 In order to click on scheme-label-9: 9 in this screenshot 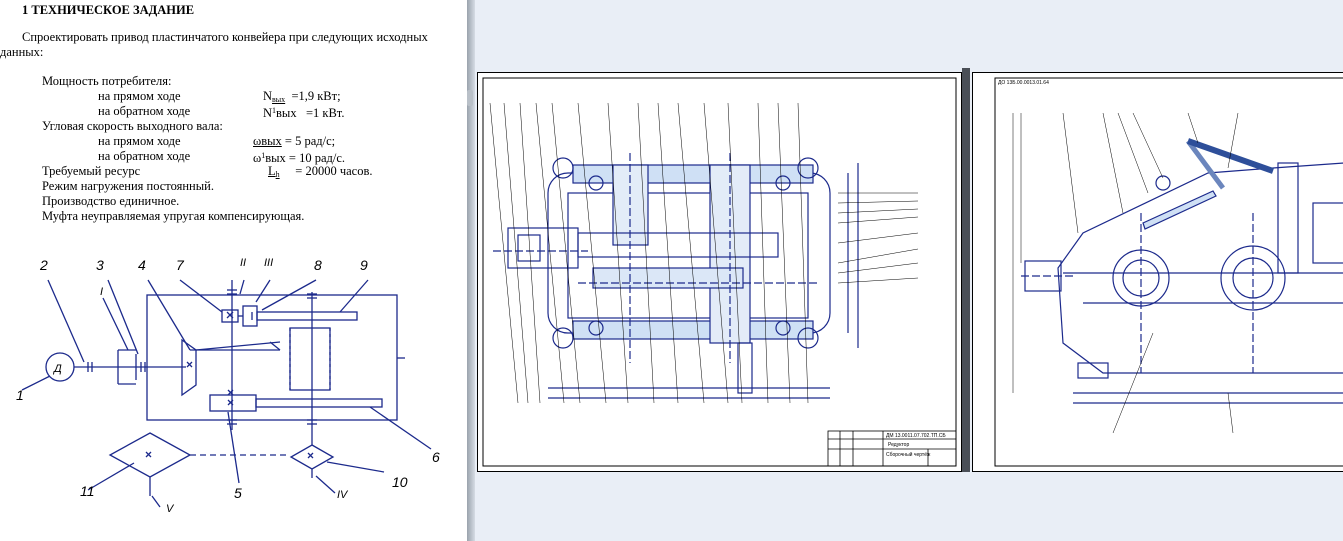, I will do `click(364, 265)`.